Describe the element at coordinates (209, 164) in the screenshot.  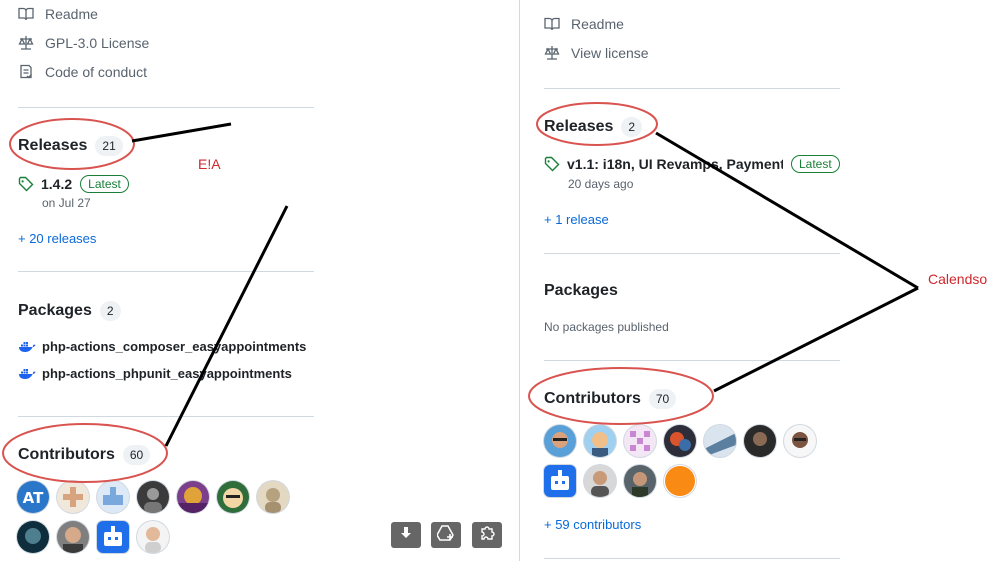
I see `eia-label: E!A` at that location.